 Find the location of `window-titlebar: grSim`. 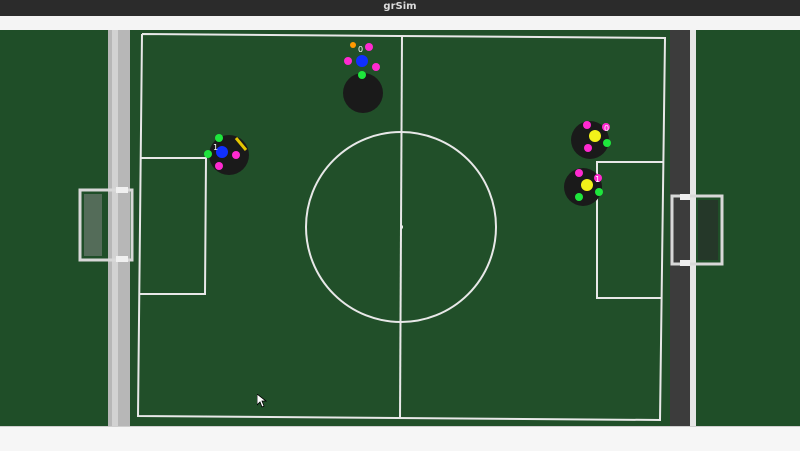

window-titlebar: grSim is located at coordinates (400, 8).